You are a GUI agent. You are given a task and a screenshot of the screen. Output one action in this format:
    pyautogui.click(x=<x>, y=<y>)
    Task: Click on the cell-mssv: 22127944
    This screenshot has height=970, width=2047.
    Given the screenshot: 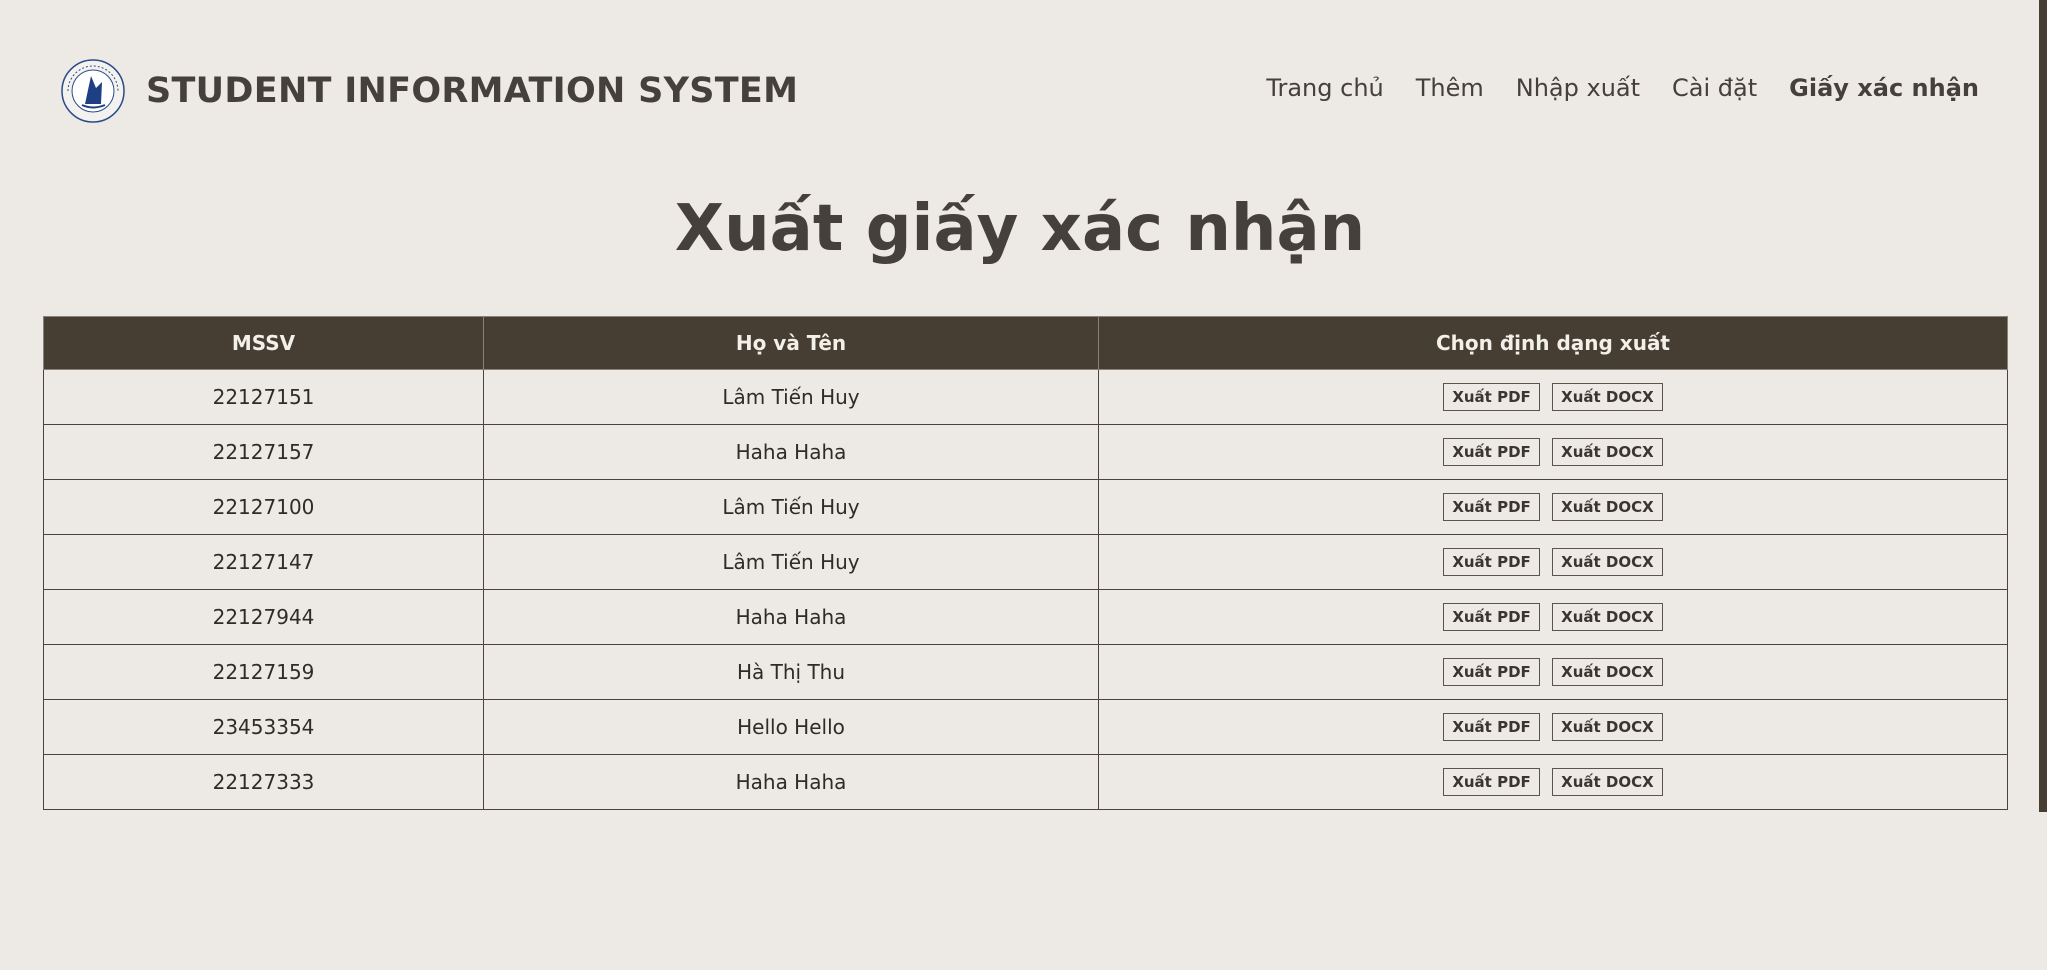 What is the action you would take?
    pyautogui.click(x=263, y=617)
    